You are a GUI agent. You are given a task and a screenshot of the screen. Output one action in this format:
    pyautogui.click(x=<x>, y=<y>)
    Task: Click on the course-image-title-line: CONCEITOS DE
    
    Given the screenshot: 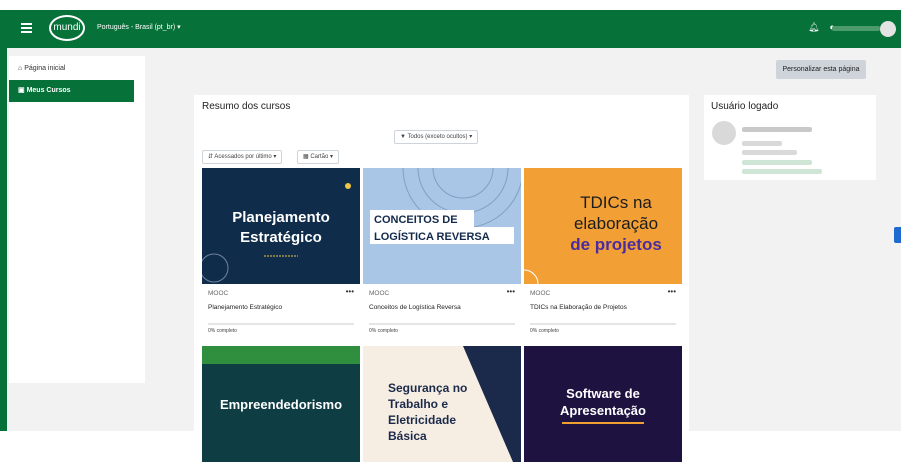 What is the action you would take?
    pyautogui.click(x=416, y=220)
    